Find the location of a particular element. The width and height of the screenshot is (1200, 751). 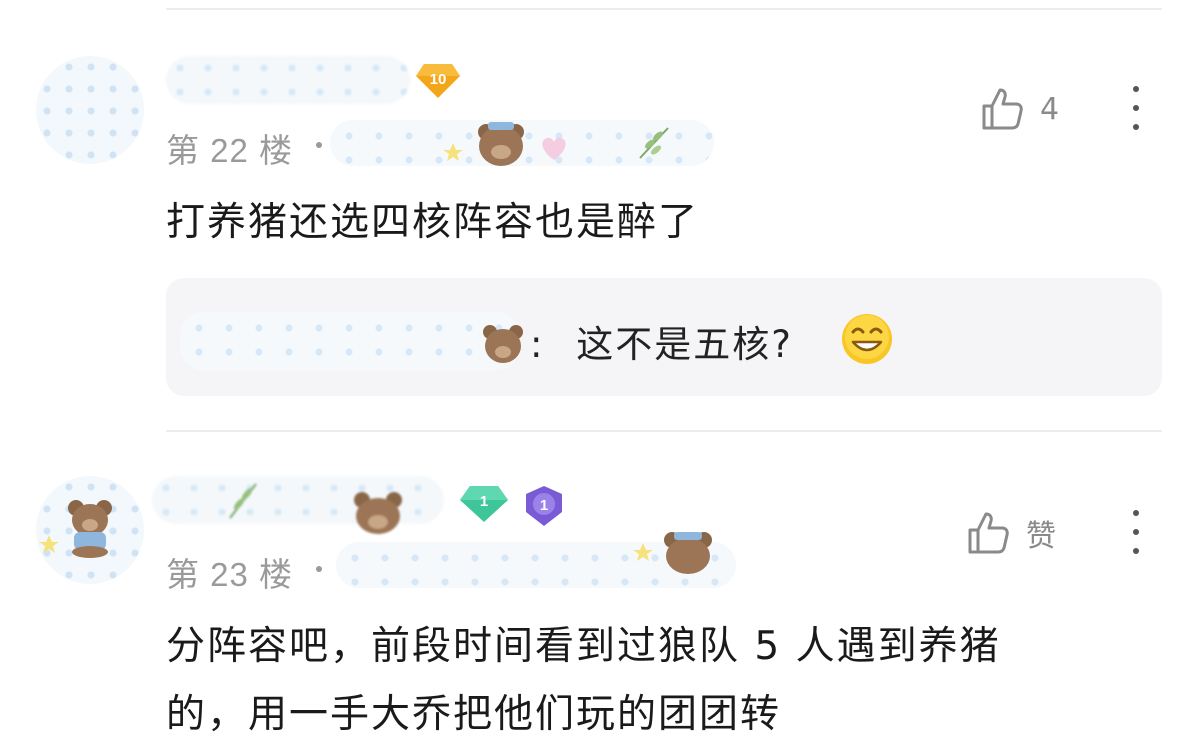

top-divider is located at coordinates (664, 9).